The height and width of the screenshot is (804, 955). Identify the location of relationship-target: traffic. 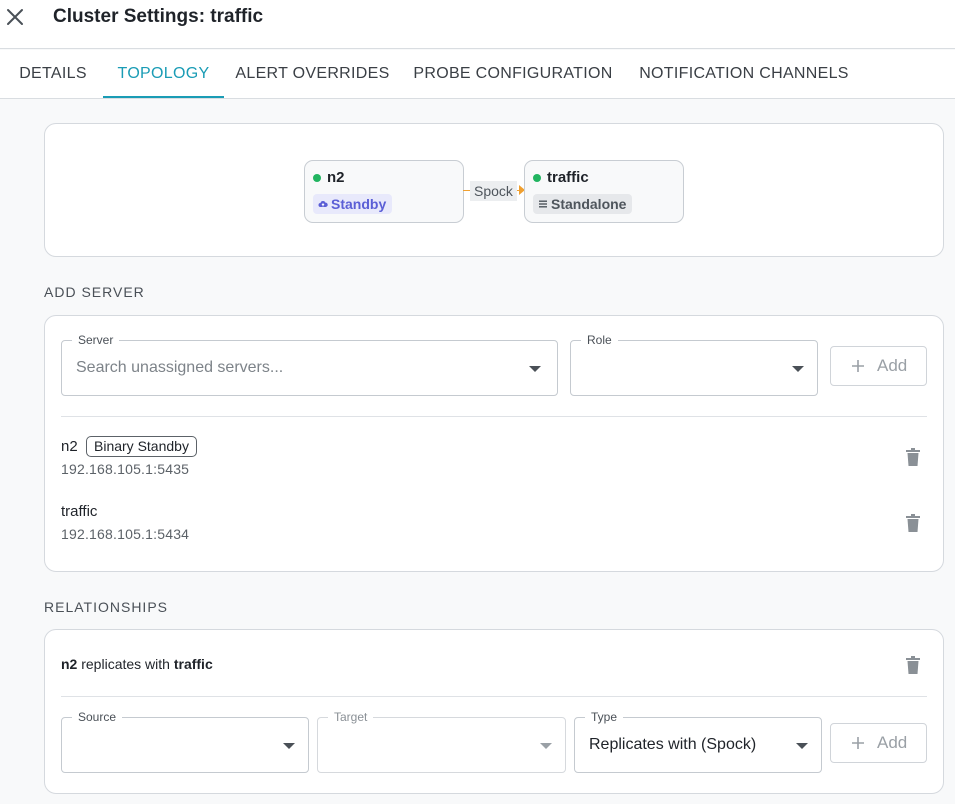
(193, 664).